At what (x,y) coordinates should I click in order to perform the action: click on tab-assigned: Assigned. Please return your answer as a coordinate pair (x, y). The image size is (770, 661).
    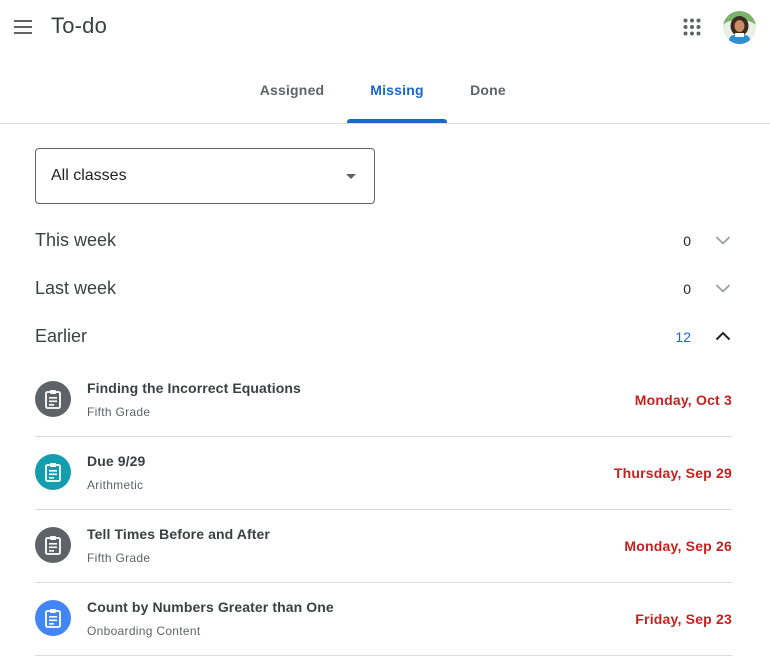
    Looking at the image, I should click on (292, 89).